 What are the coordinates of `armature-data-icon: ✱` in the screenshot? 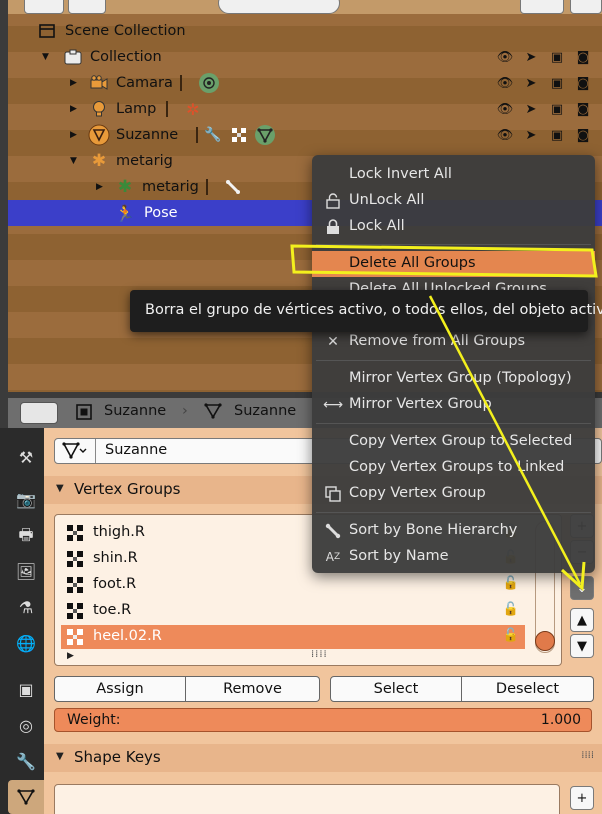 It's located at (125, 187).